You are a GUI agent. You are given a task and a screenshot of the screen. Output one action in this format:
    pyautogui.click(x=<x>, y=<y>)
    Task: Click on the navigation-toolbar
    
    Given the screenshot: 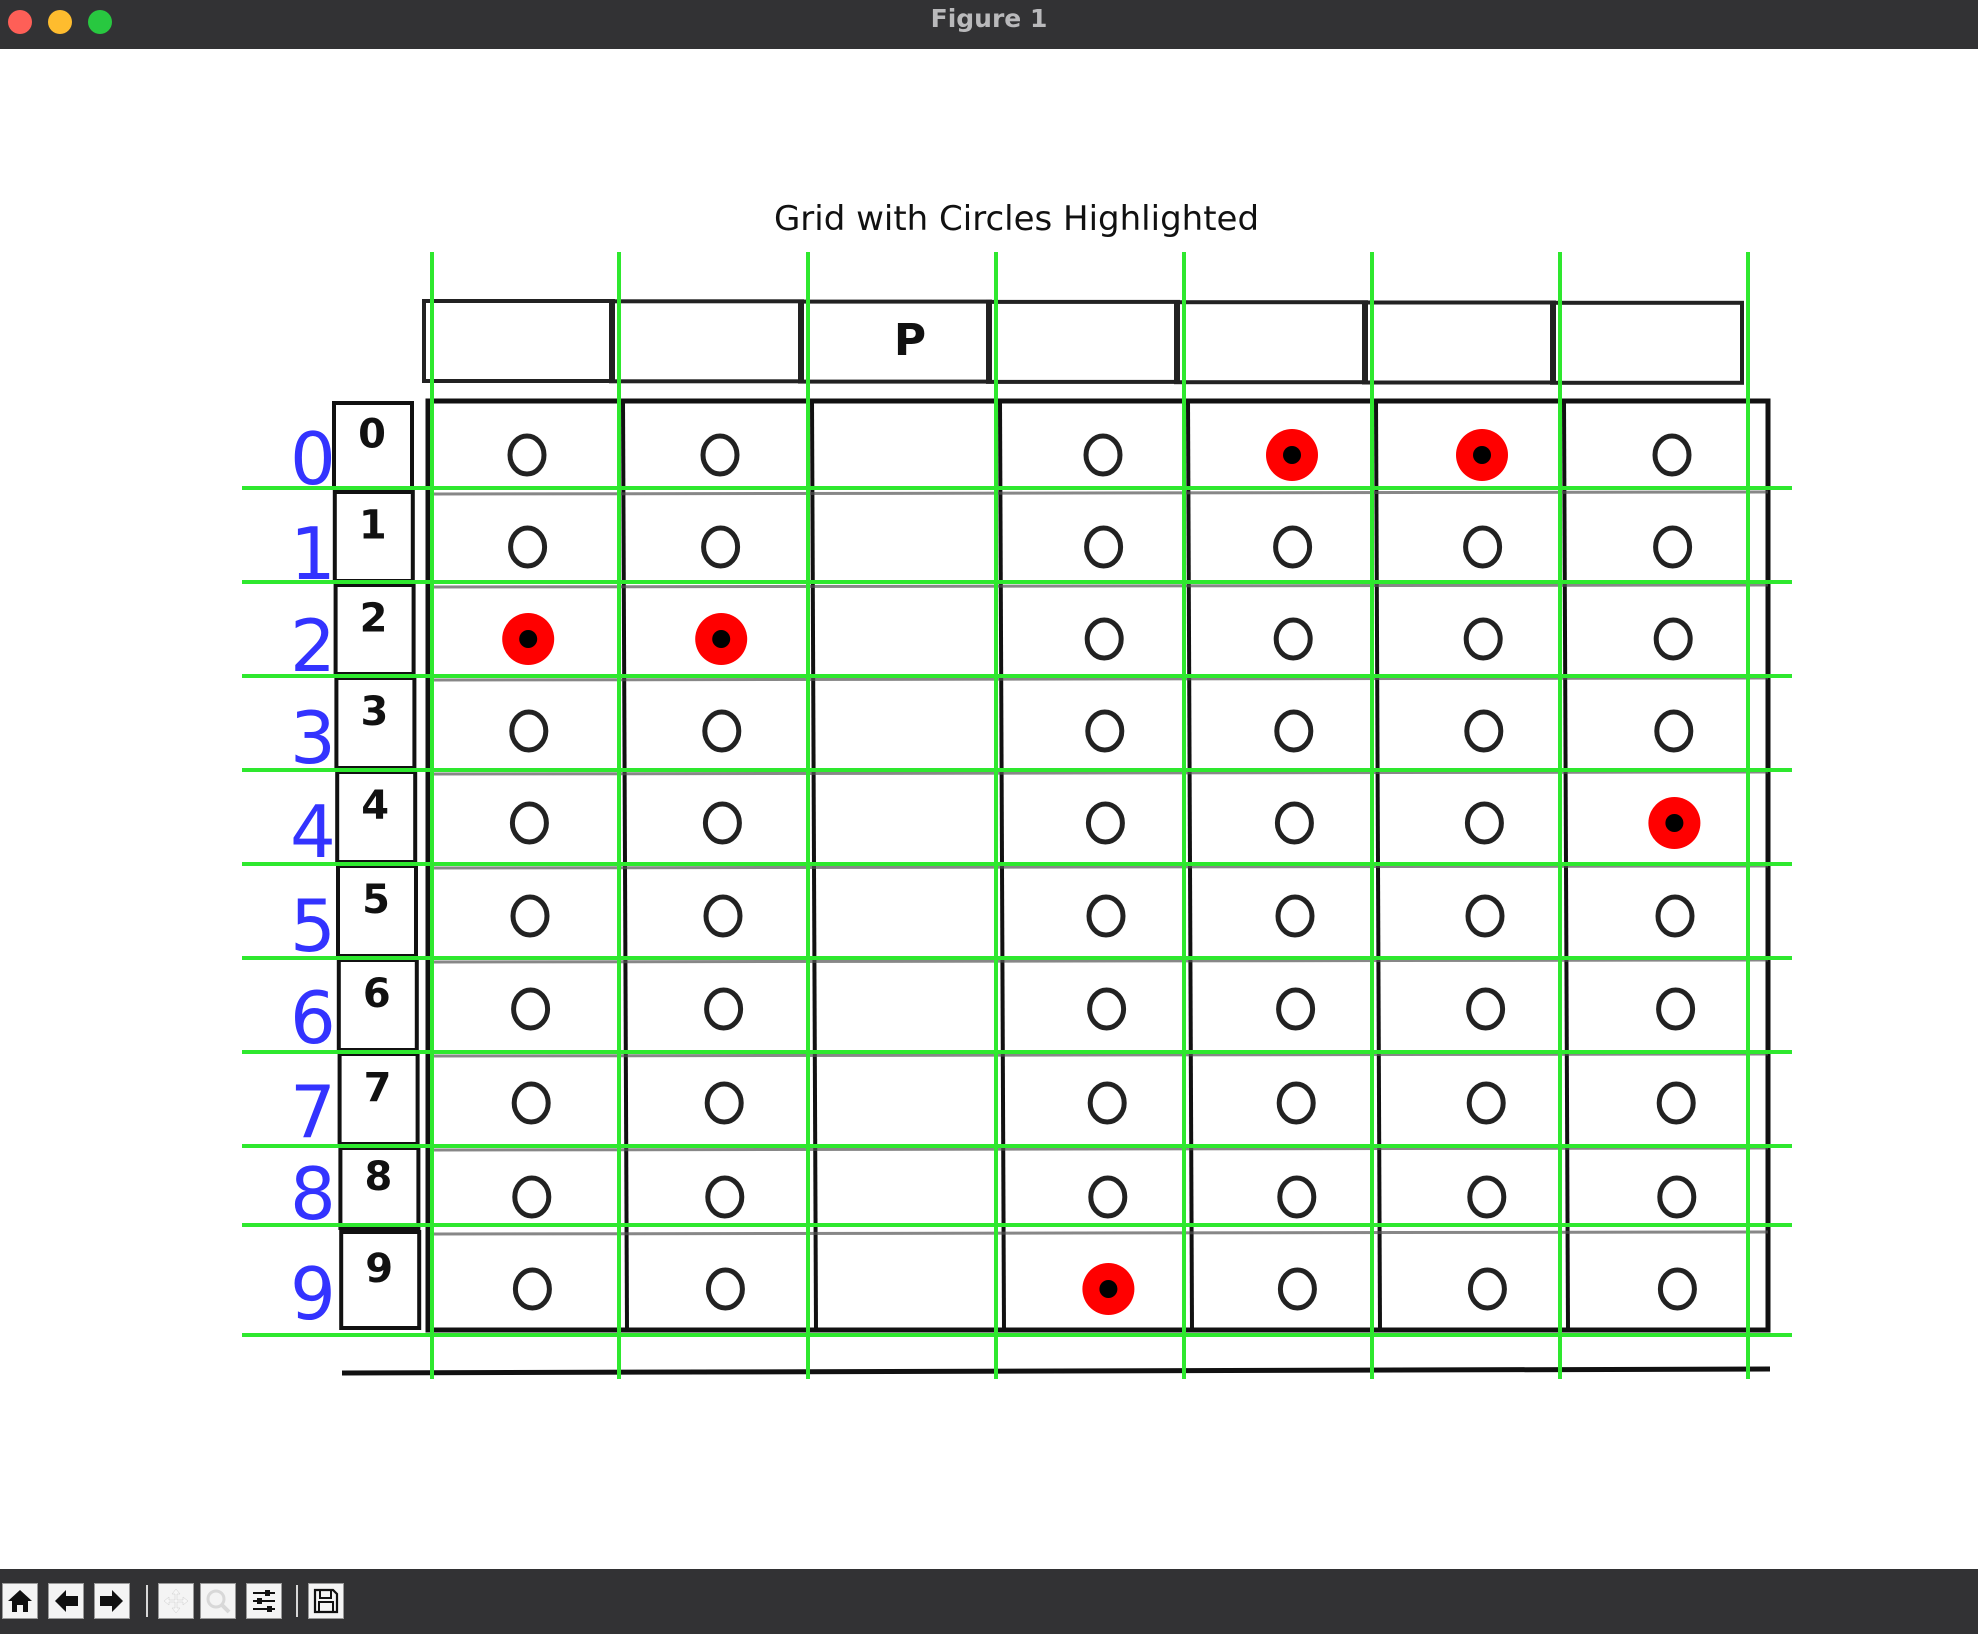 What is the action you would take?
    pyautogui.click(x=989, y=1601)
    